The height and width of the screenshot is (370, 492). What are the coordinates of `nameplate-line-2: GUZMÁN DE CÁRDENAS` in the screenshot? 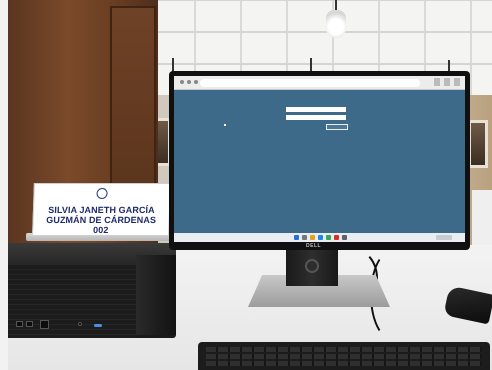 It's located at (101, 220).